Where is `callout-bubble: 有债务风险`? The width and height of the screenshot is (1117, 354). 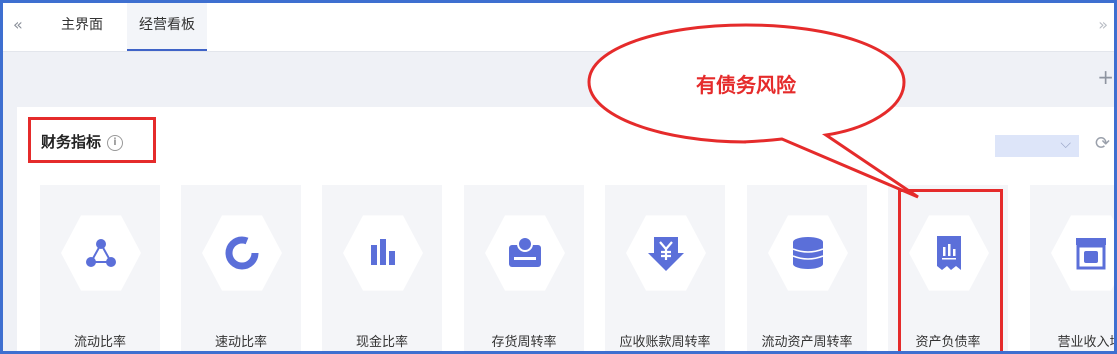 callout-bubble: 有债务风险 is located at coordinates (752, 110).